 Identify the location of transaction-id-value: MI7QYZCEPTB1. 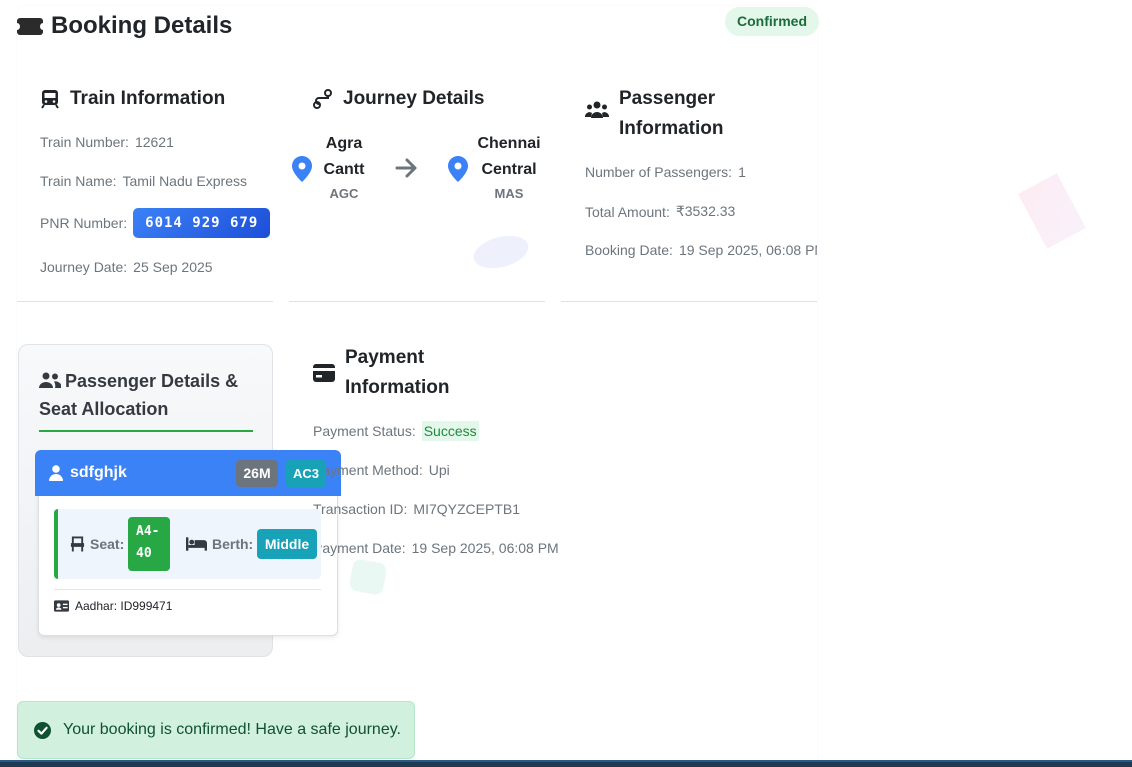
(466, 509).